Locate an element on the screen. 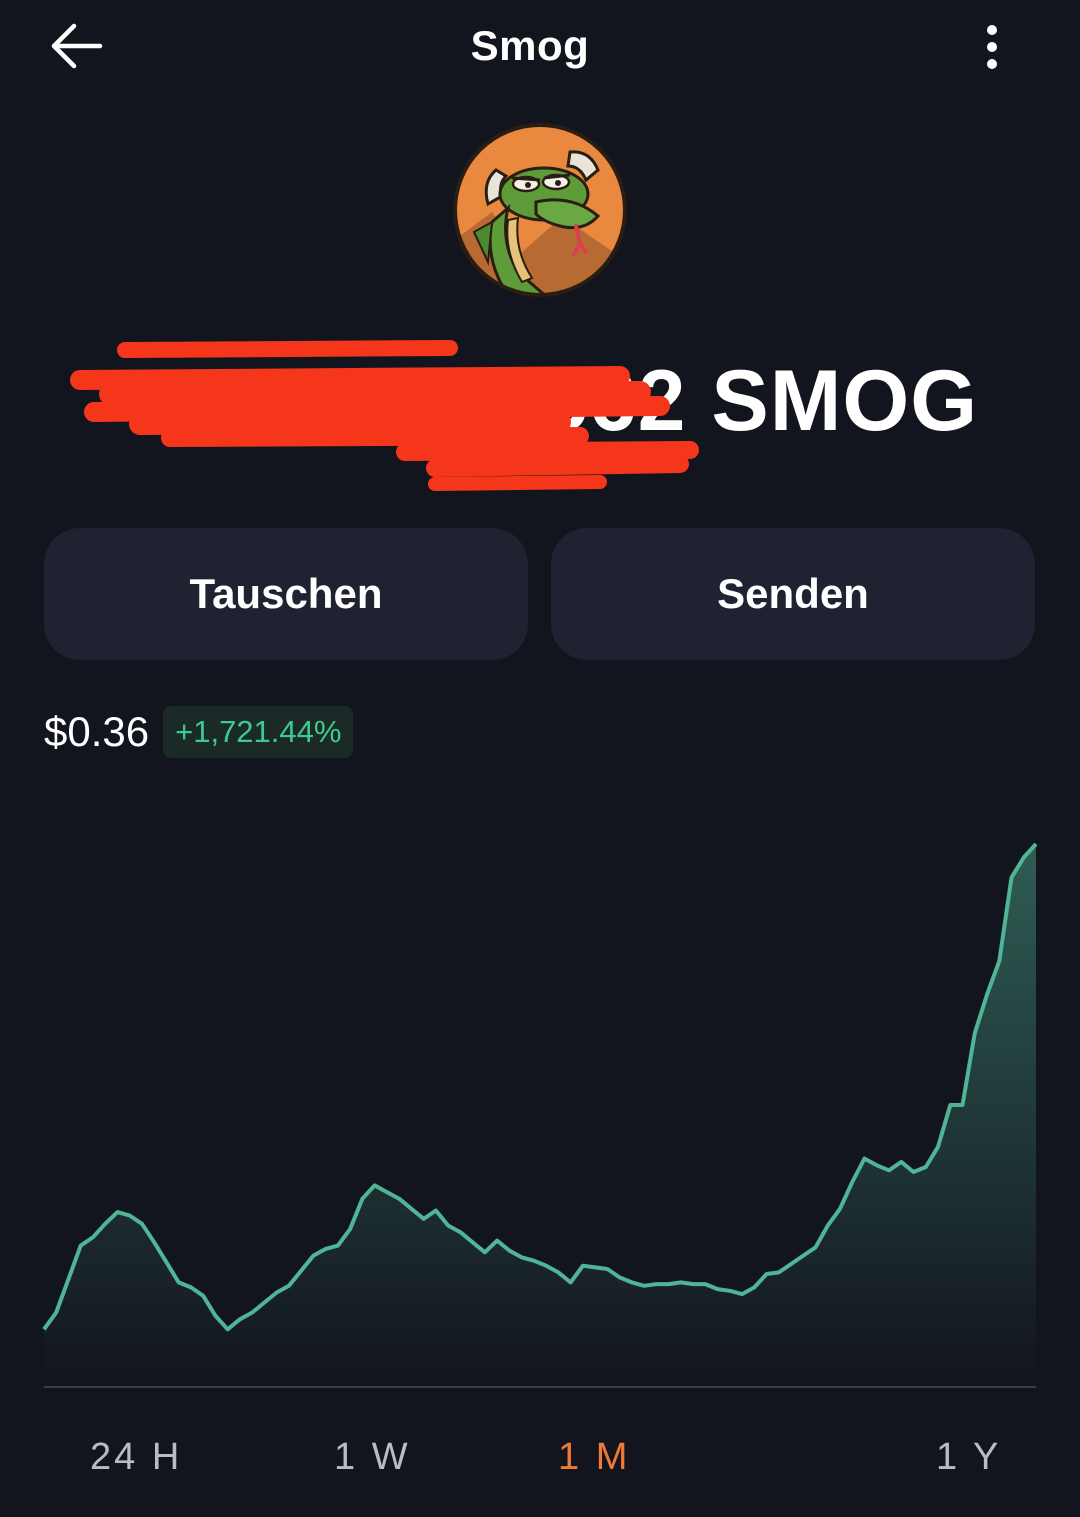  range-tab-1y: 1 Y is located at coordinates (968, 1457).